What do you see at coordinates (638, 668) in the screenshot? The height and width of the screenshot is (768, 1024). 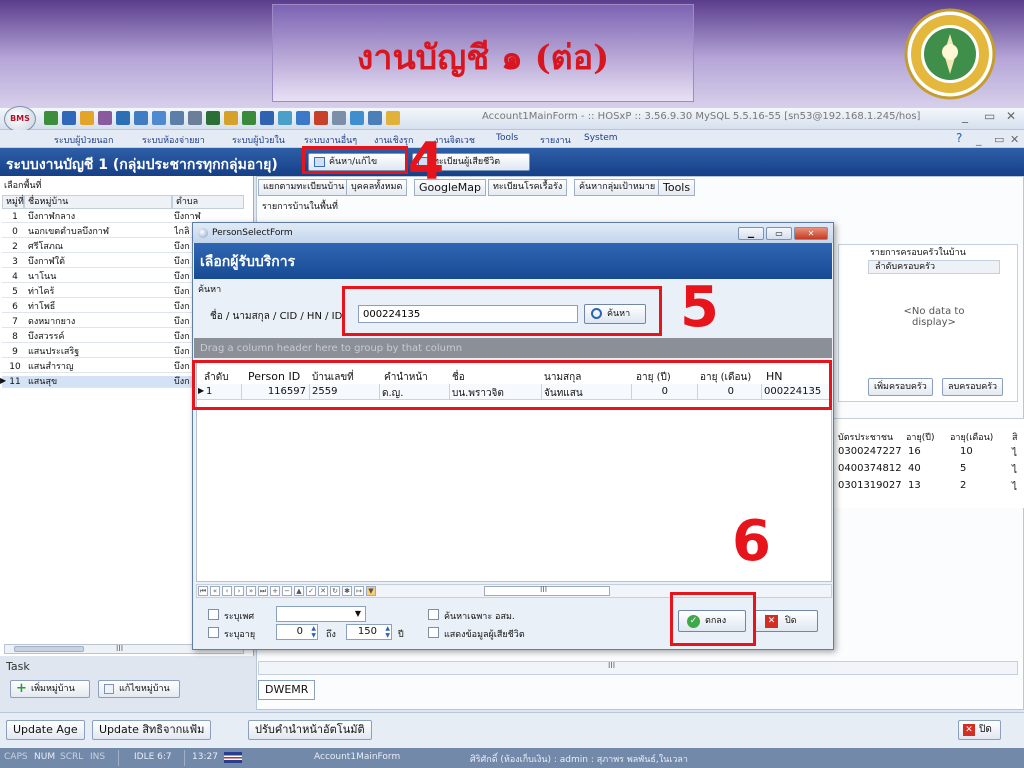 I see `household-navigator` at bounding box center [638, 668].